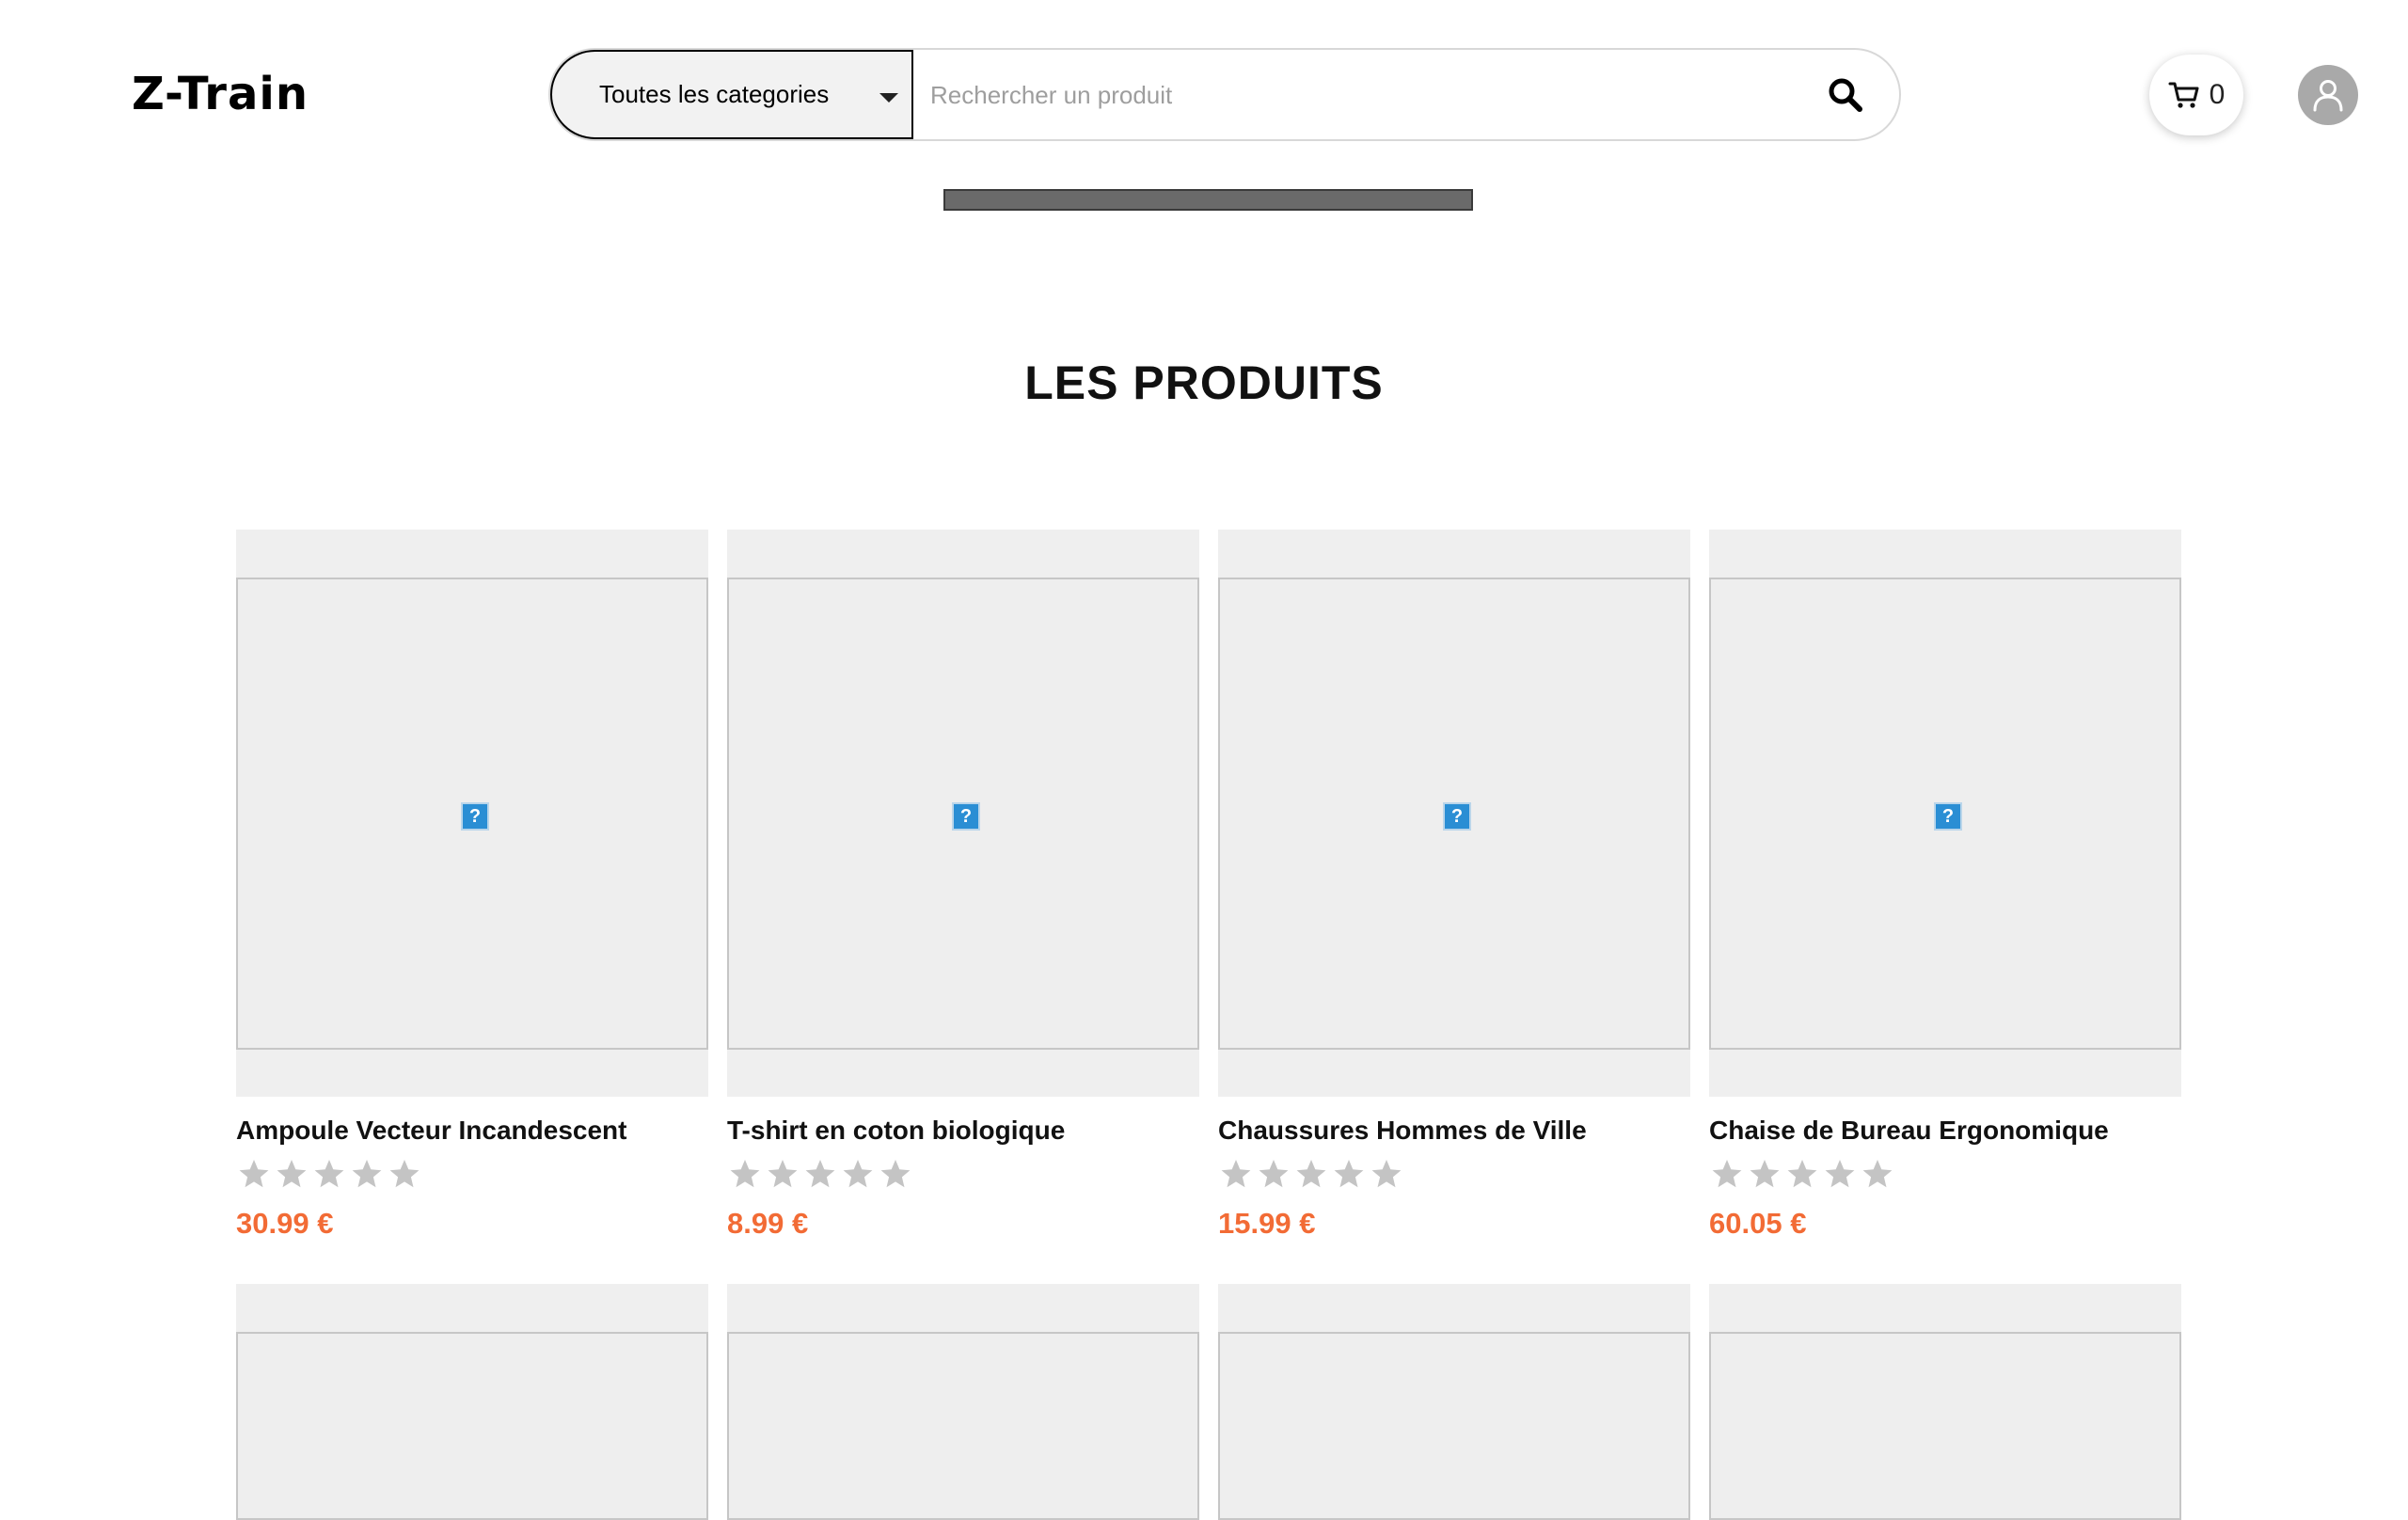 The image size is (2408, 1520). Describe the element at coordinates (1208, 200) in the screenshot. I see `banner-placeholder` at that location.